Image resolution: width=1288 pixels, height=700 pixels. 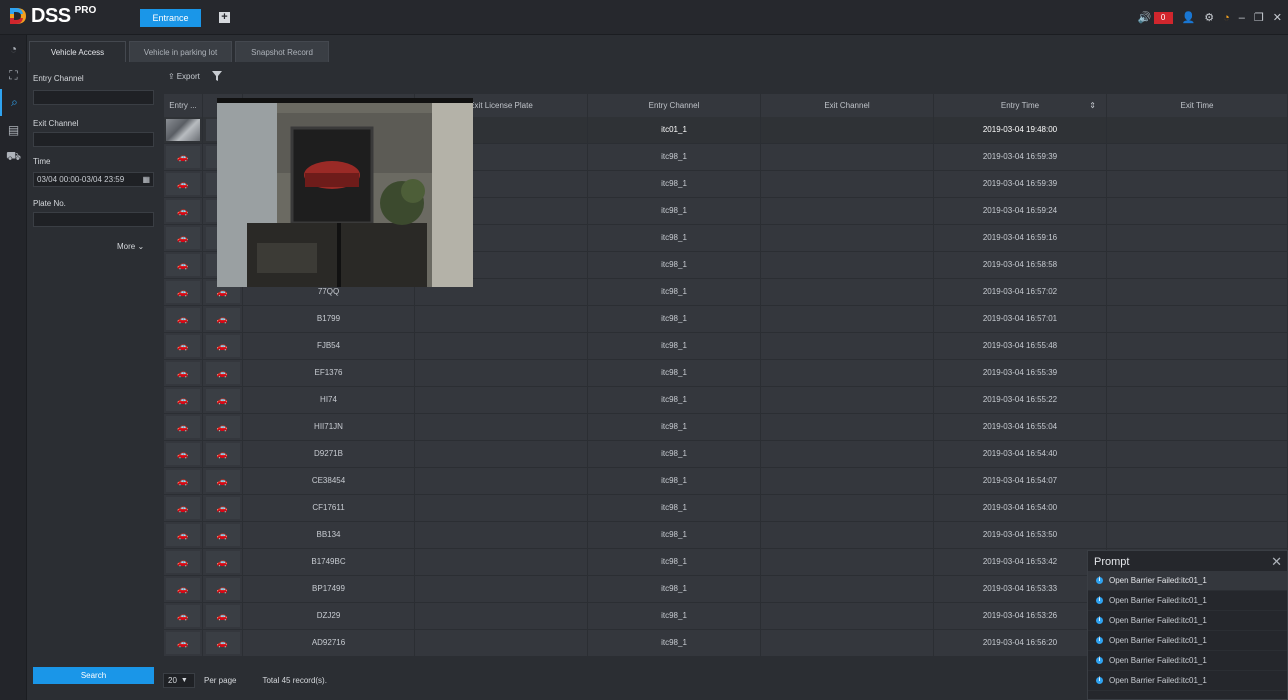 I want to click on vehicle-icon: ⛟, so click(x=13, y=156).